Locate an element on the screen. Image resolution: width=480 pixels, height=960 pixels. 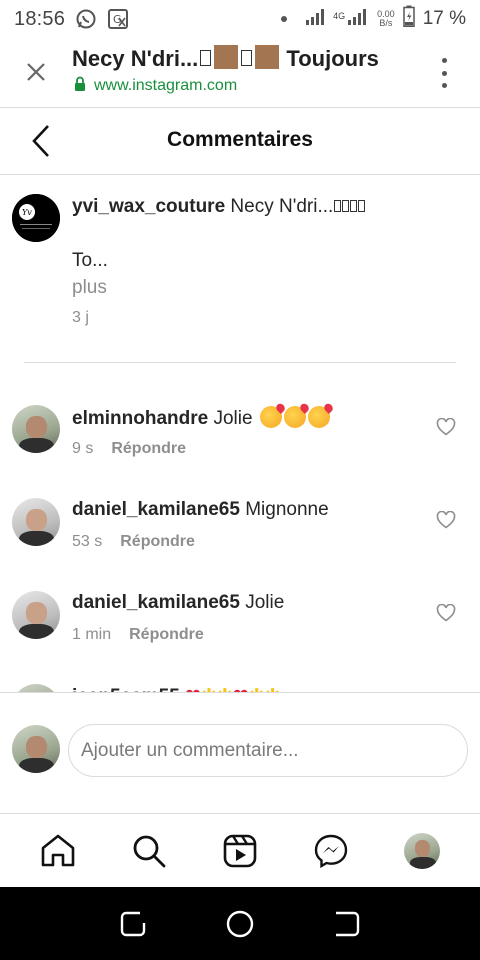
translate-icon: G is located at coordinates (118, 19).